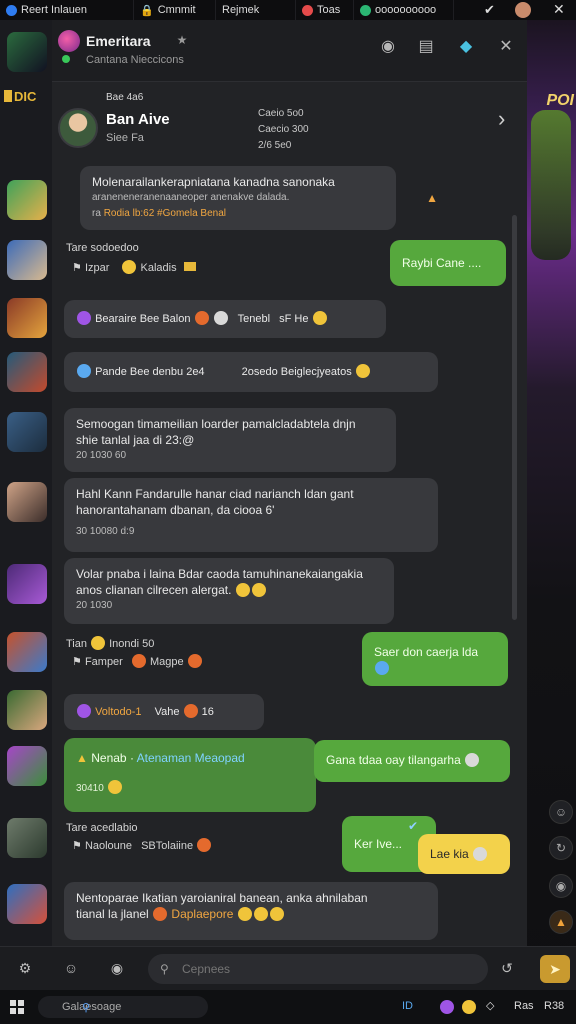 This screenshot has width=576, height=1024. What do you see at coordinates (365, 10) in the screenshot?
I see `chat-icon` at bounding box center [365, 10].